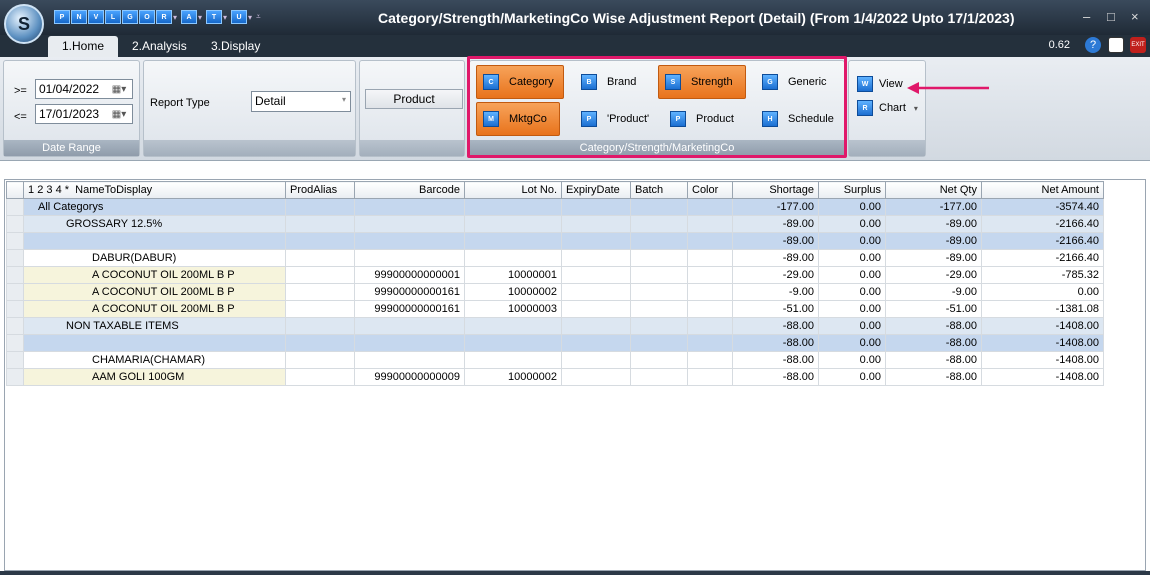 Image resolution: width=1150 pixels, height=575 pixels. I want to click on table-row: DABUR(DABUR) -89.00 0.00 -89.00 -2166.40, so click(555, 258).